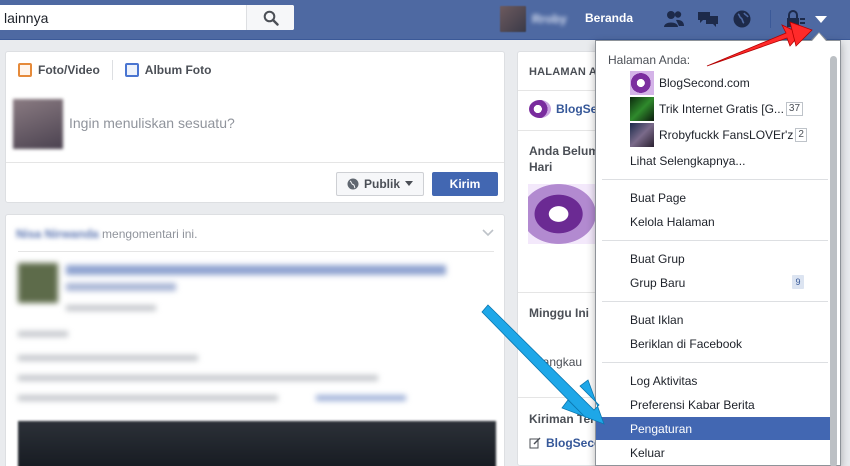 This screenshot has width=850, height=466. I want to click on globe-icon, so click(353, 184).